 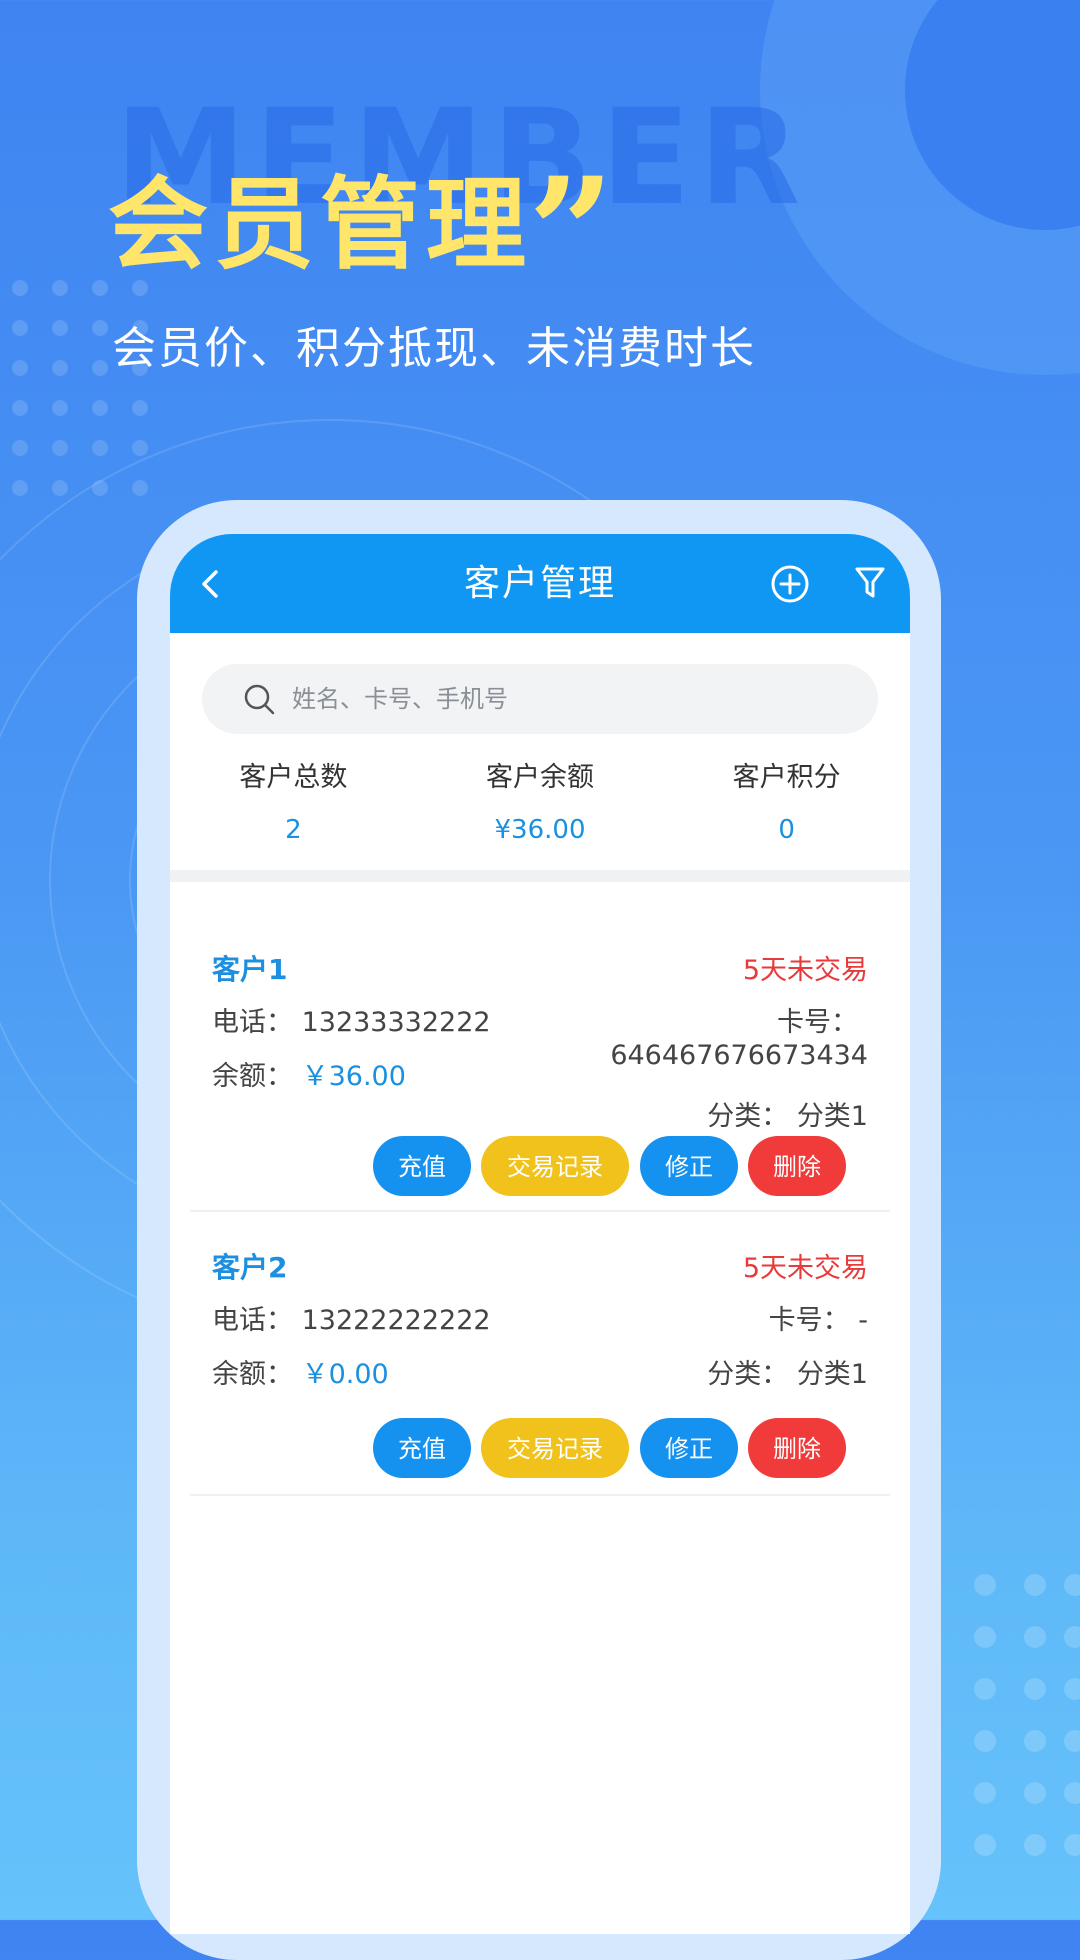 I want to click on balance-row: 余额： ￥0.00, so click(x=300, y=1371).